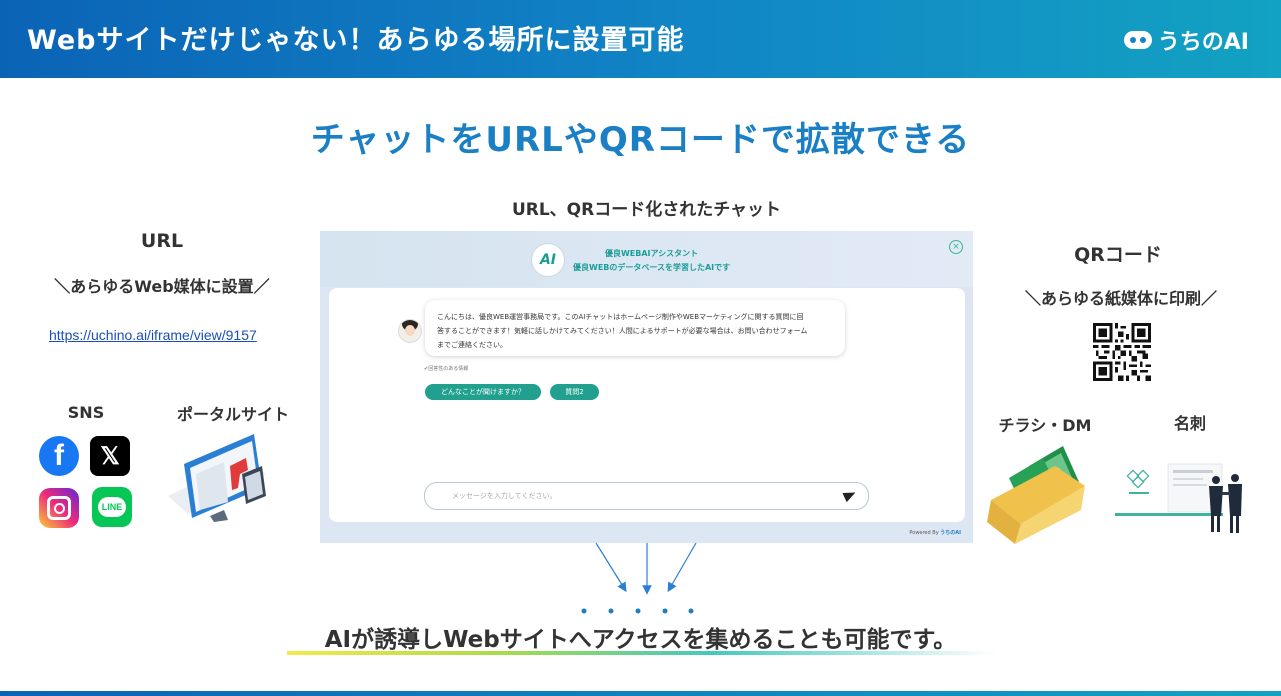  Describe the element at coordinates (162, 286) in the screenshot. I see `url-subtitle: ＼あらゆるWeb媒体に設置／` at that location.